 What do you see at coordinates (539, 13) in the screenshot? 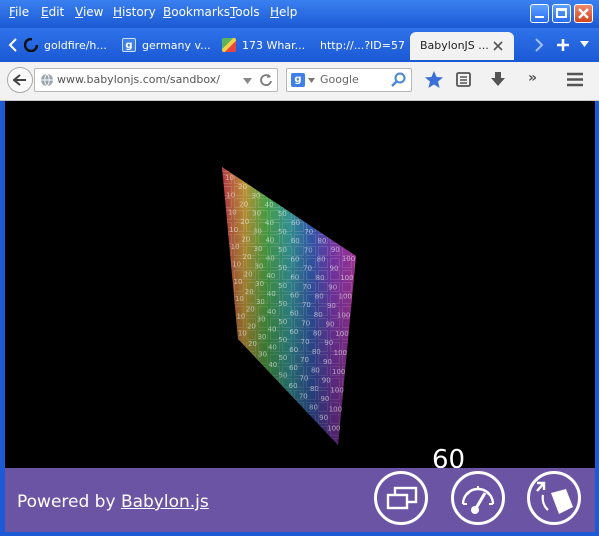
I see `minimize-button` at bounding box center [539, 13].